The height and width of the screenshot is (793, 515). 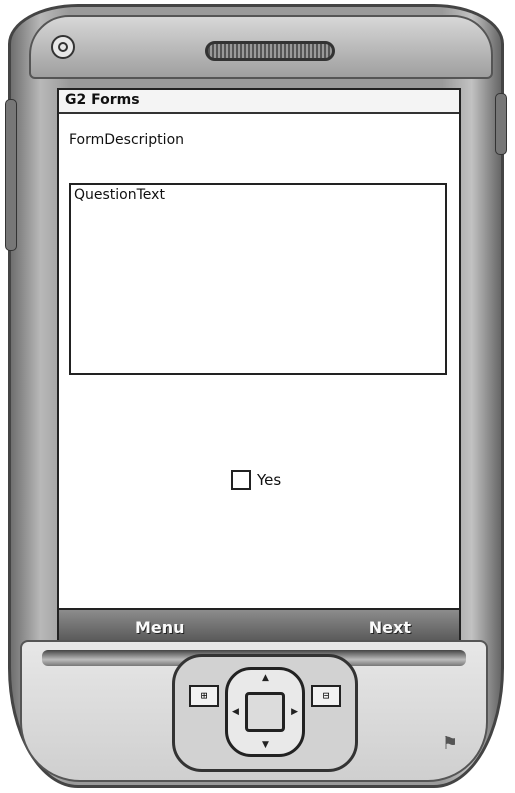 I want to click on windows-flag-icon: ⚑, so click(x=449, y=743).